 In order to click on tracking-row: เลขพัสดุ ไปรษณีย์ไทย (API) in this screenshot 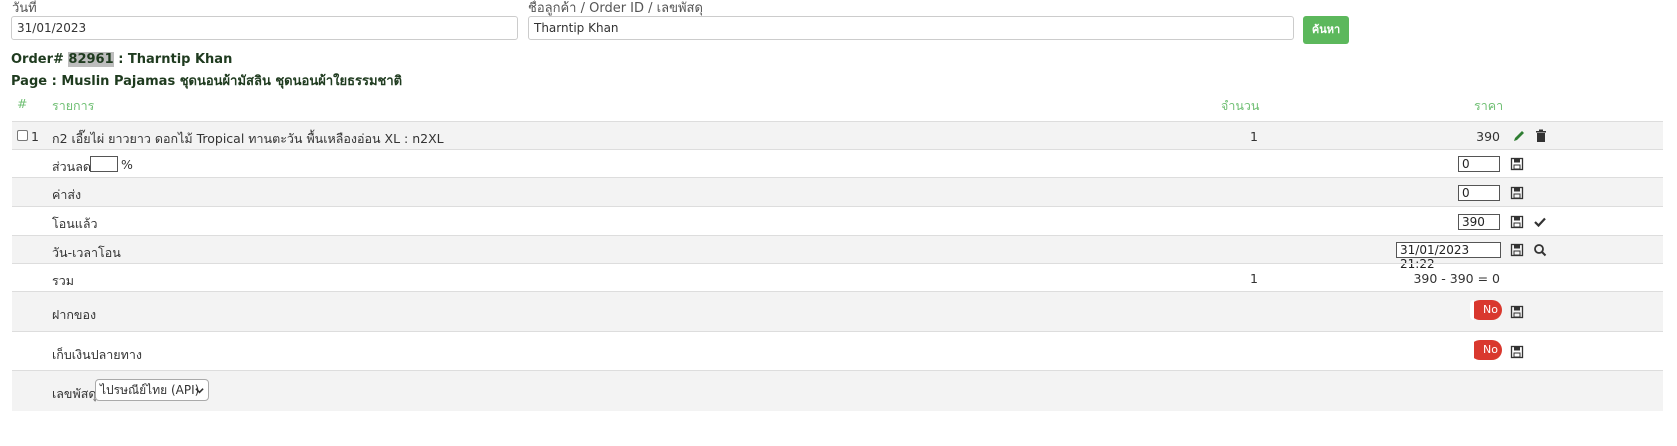, I will do `click(837, 390)`.